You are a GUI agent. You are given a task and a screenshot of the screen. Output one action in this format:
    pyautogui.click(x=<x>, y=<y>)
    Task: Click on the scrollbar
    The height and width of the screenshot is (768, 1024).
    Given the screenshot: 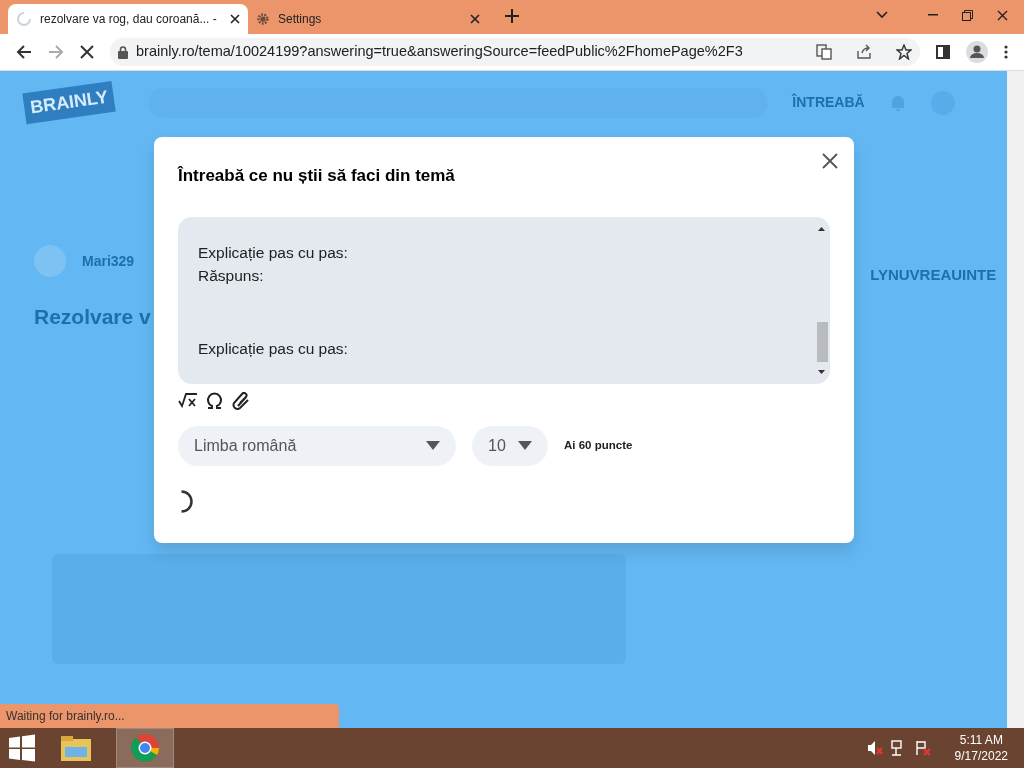 What is the action you would take?
    pyautogui.click(x=1015, y=399)
    